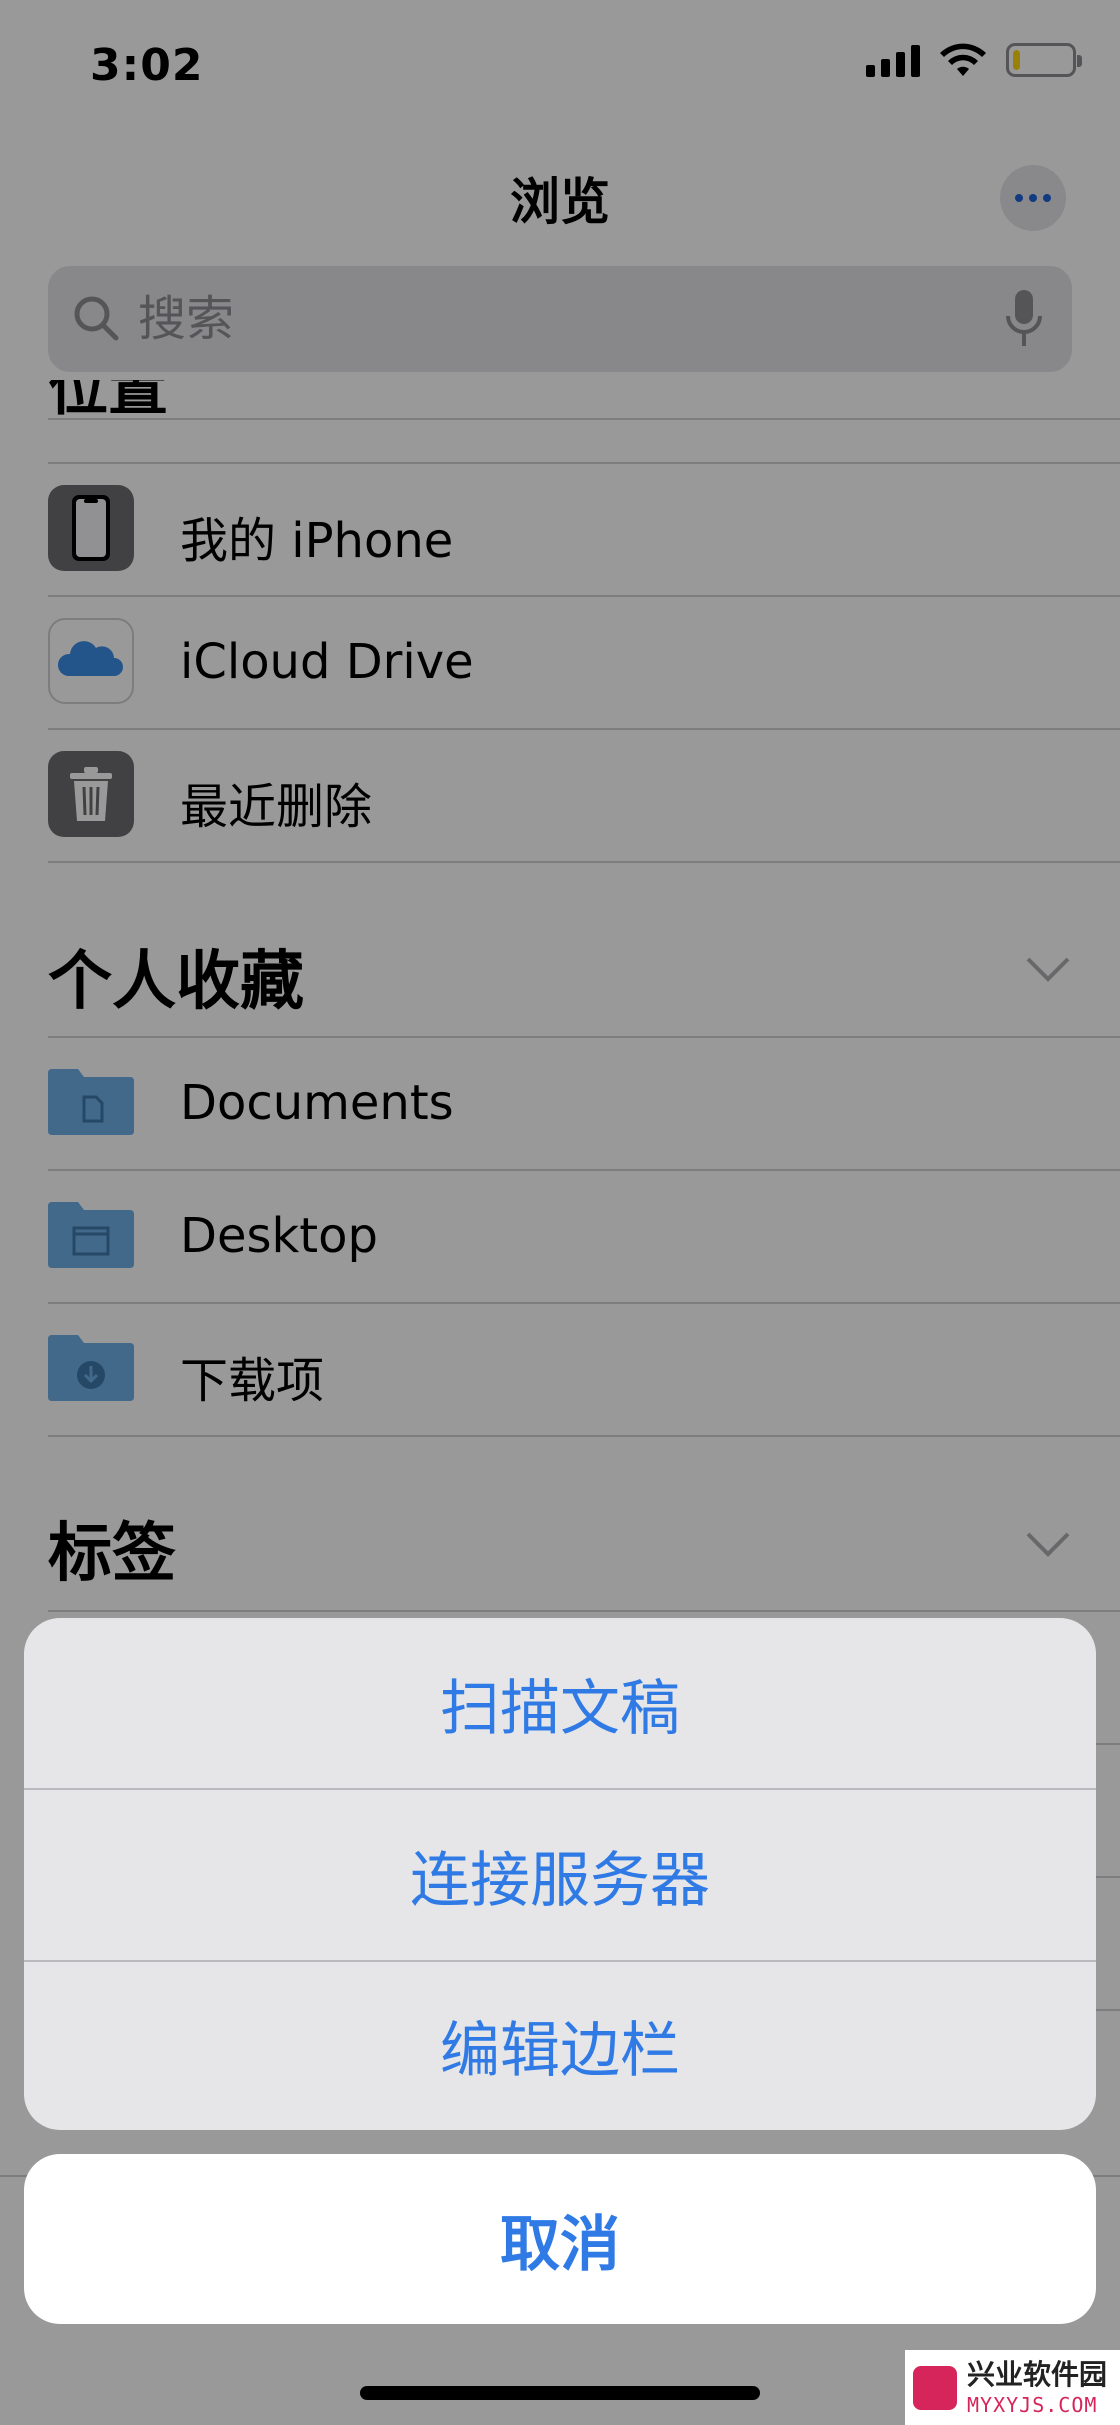  I want to click on connect-server-button: 连接服务器, so click(560, 1875).